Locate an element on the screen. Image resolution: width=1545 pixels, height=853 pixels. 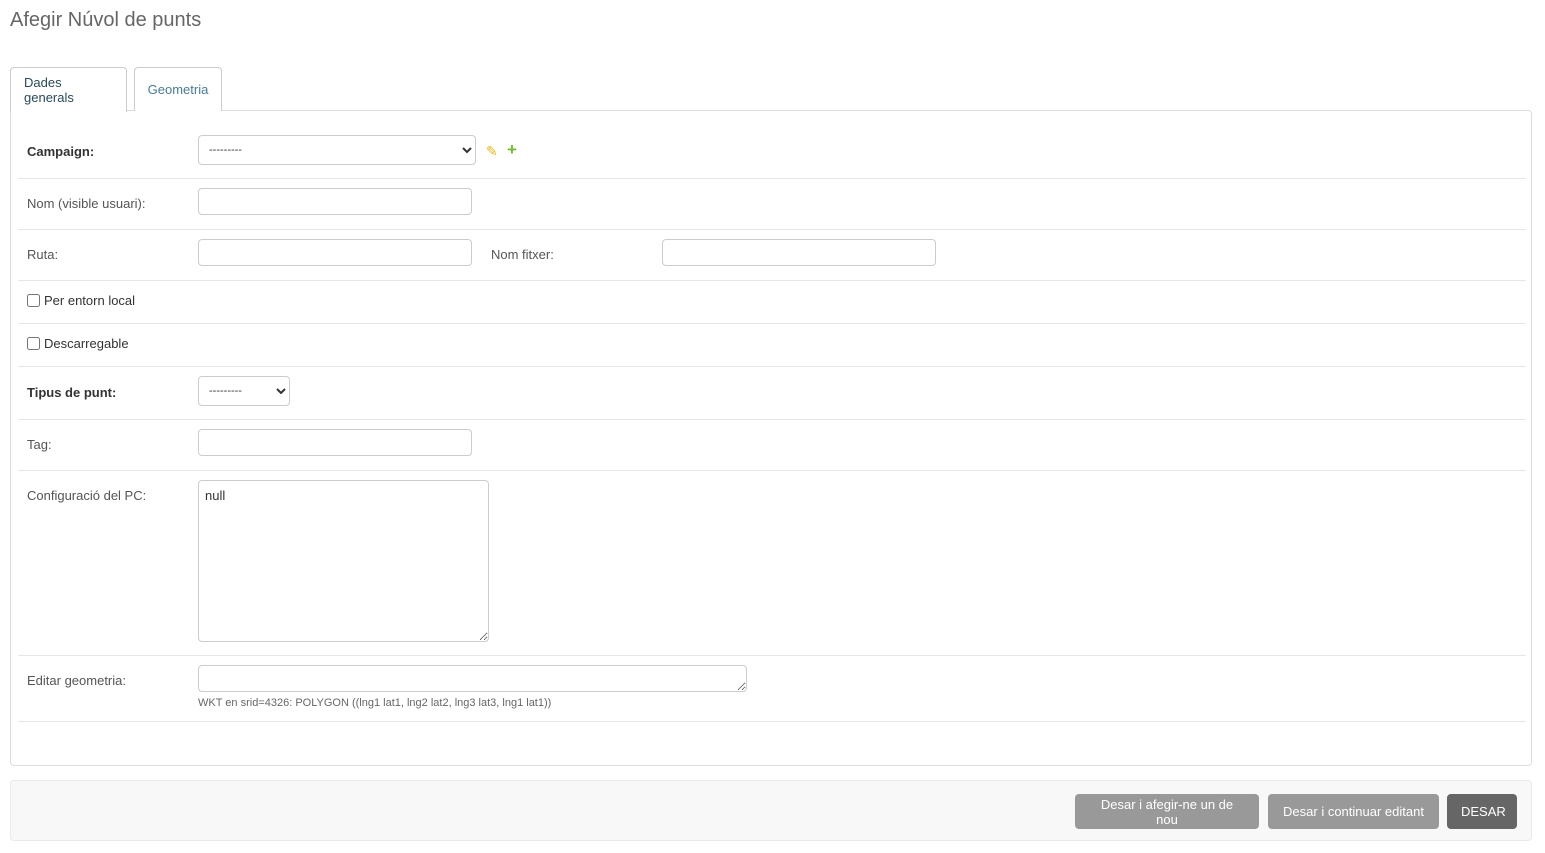
tag-label: Tag: is located at coordinates (39, 444).